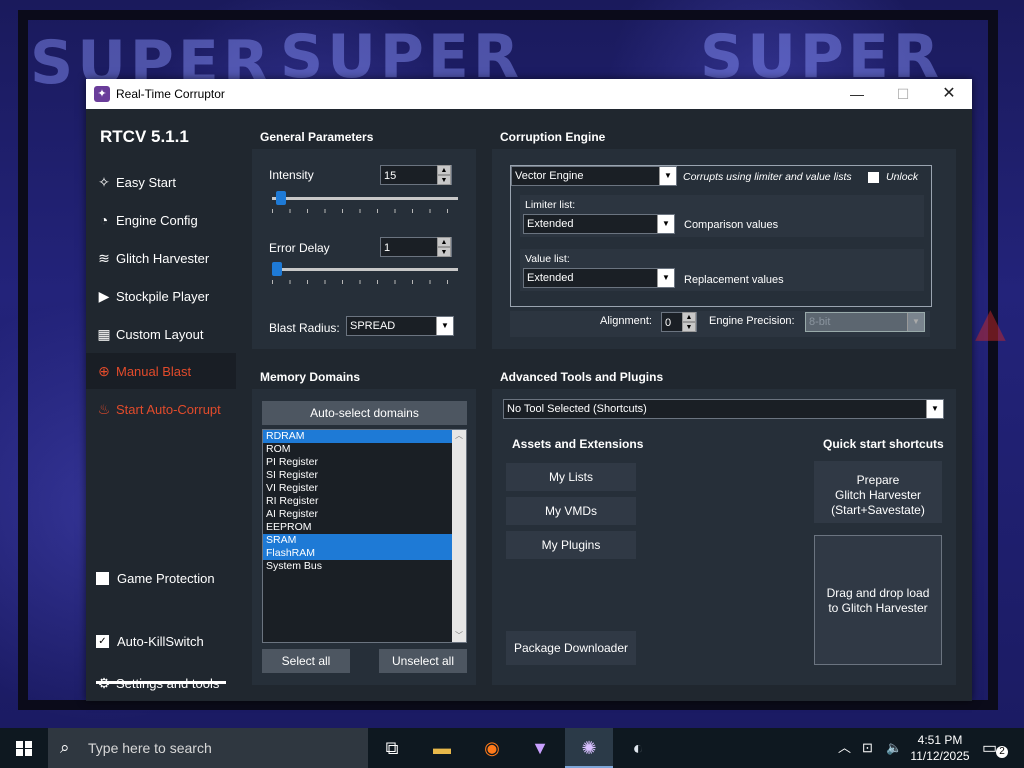  Describe the element at coordinates (161, 220) in the screenshot. I see `sidebar-item-engine-config: ◔ Engine Config` at that location.